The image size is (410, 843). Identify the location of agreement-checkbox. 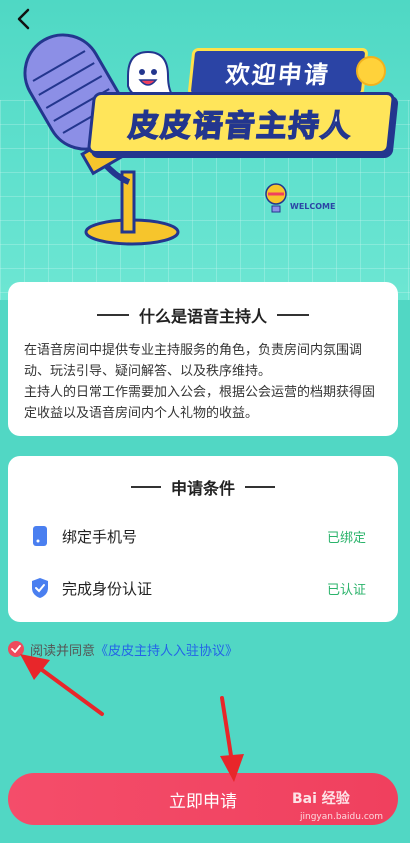
(16, 649).